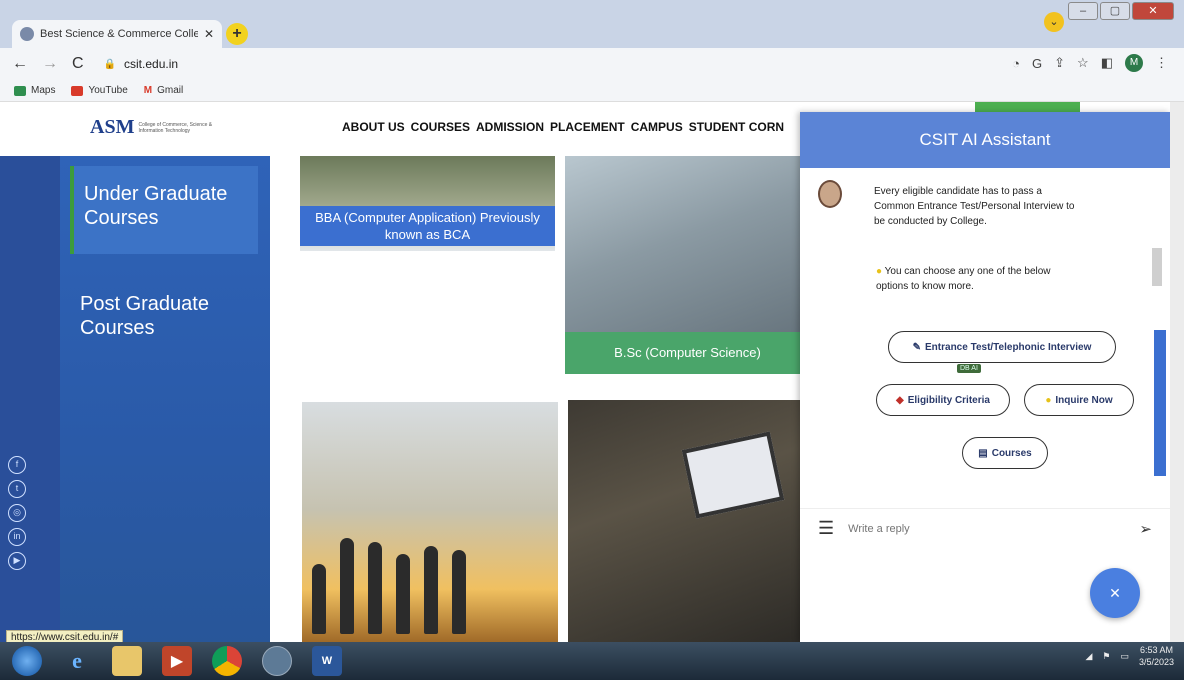 The height and width of the screenshot is (680, 1184). What do you see at coordinates (110, 64) in the screenshot?
I see `lock-icon: 🔒` at bounding box center [110, 64].